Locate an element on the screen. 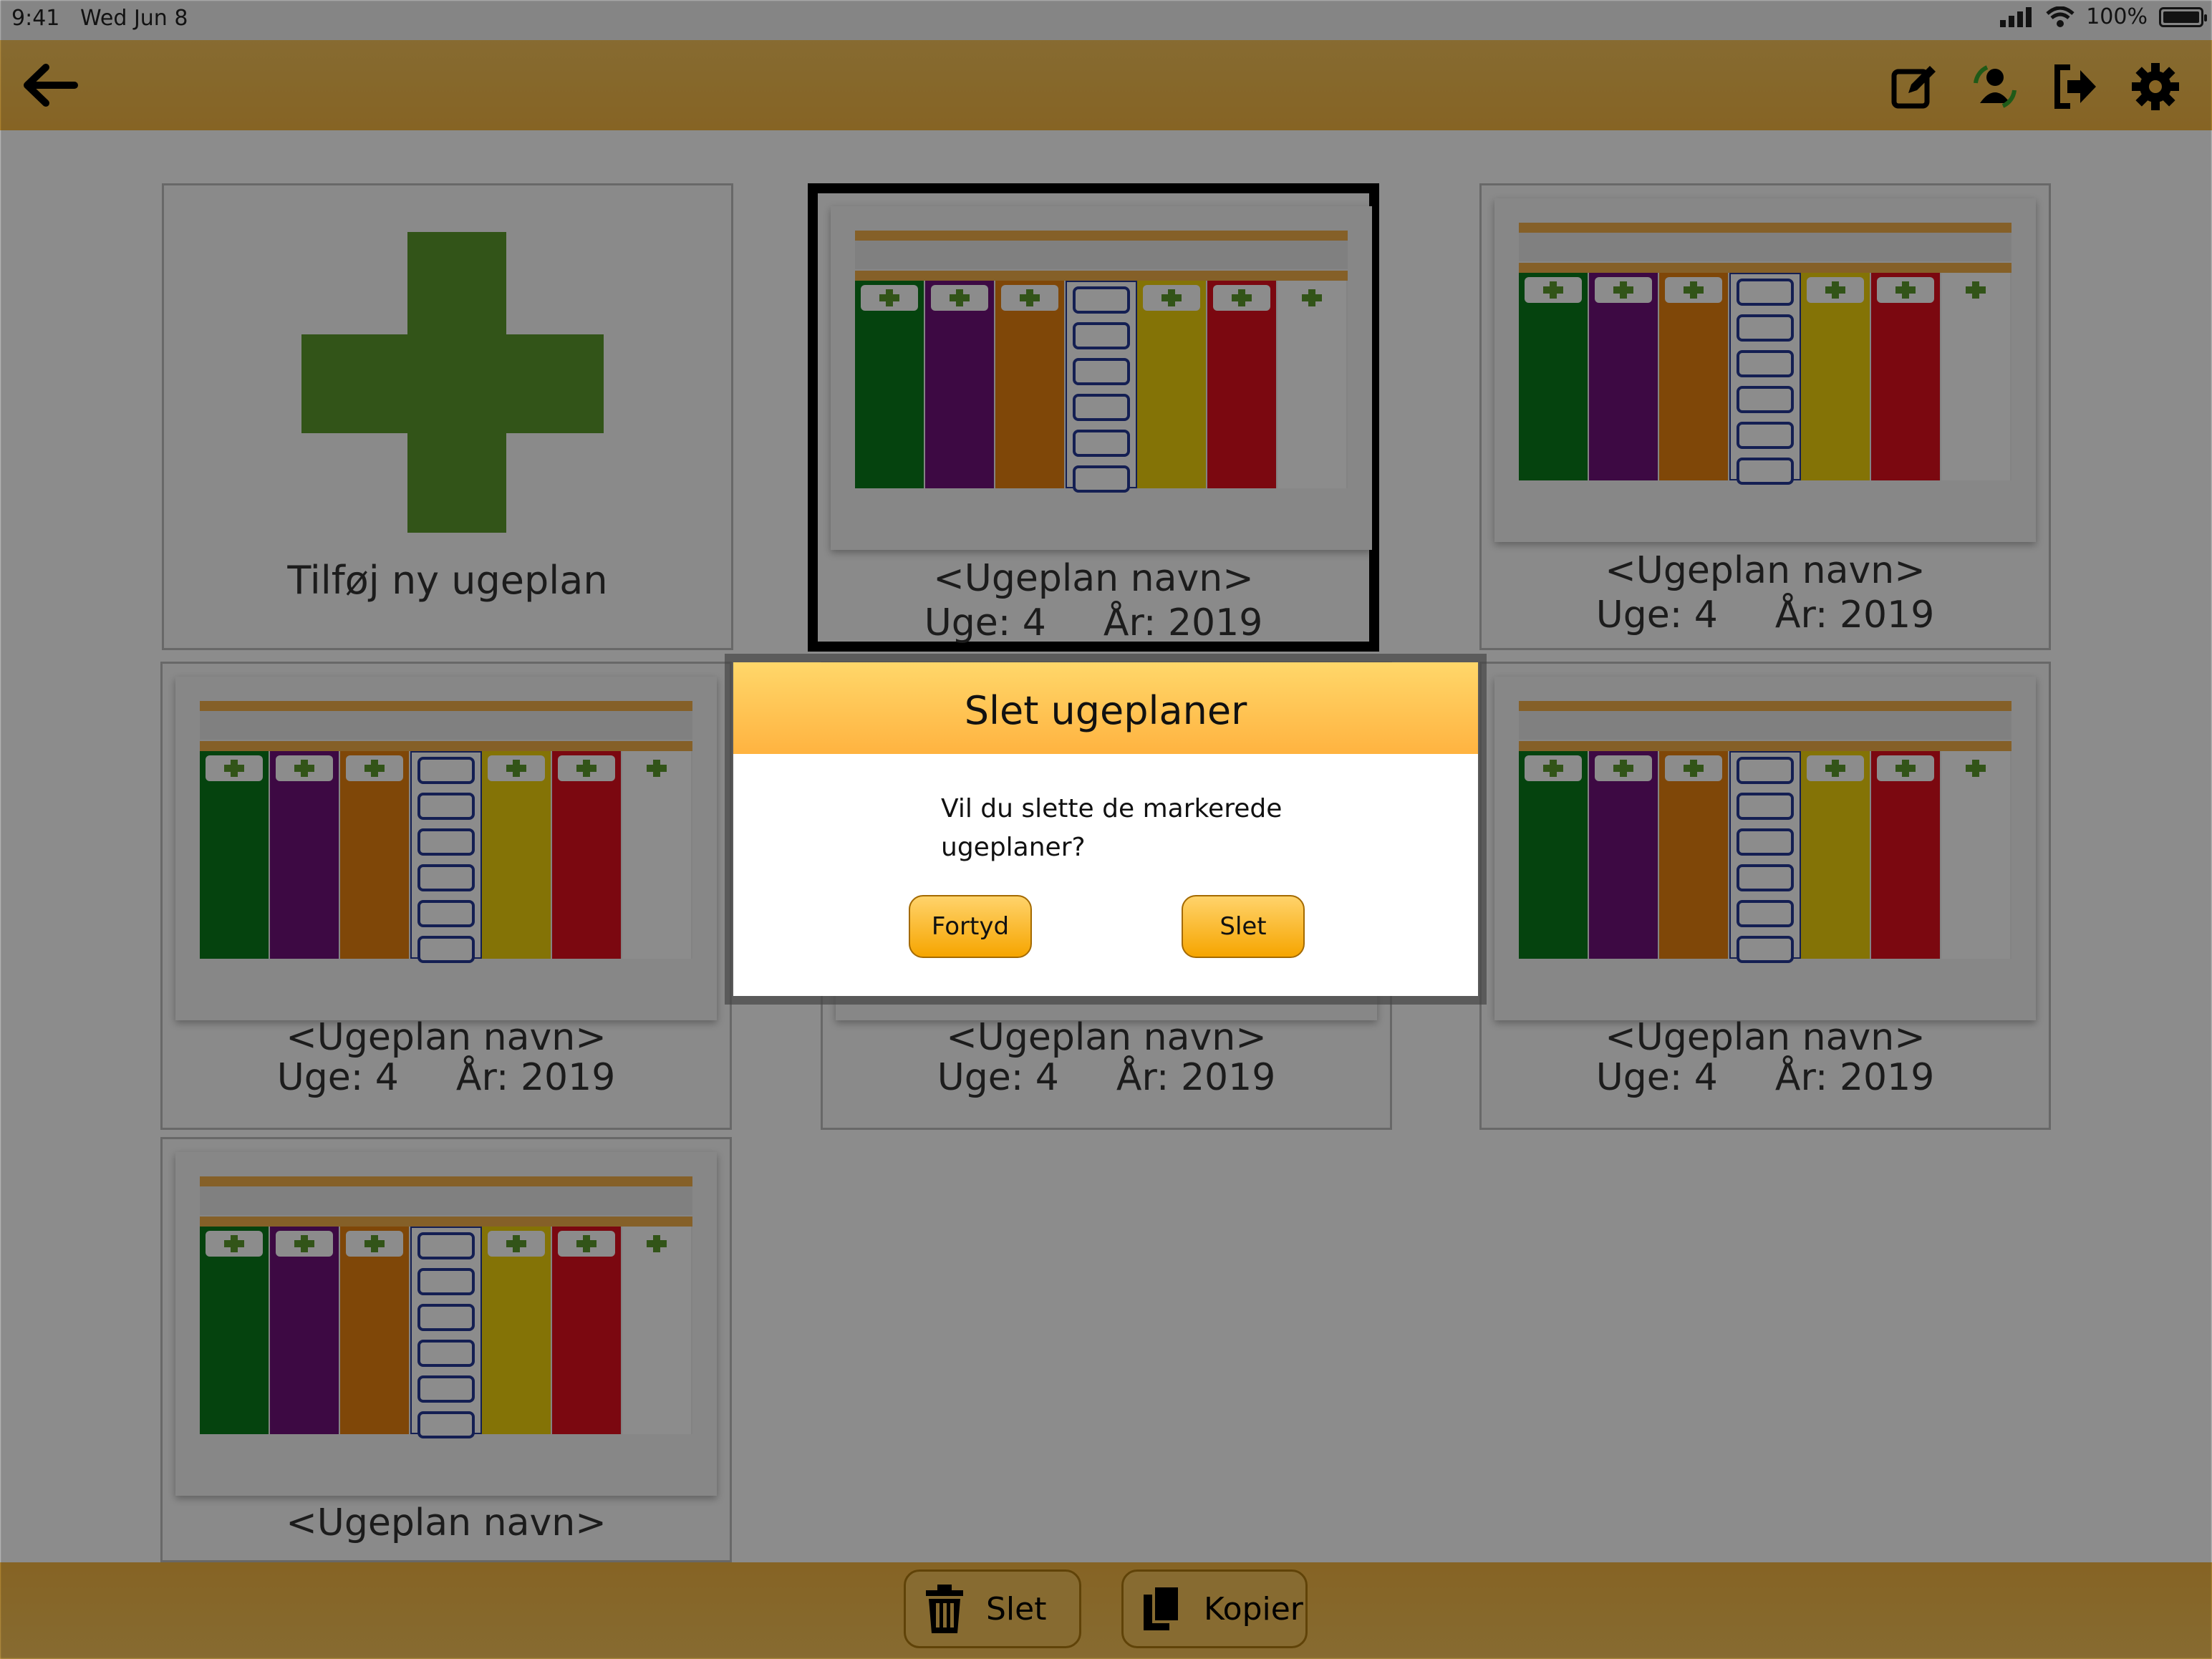 Image resolution: width=2212 pixels, height=1659 pixels. dialog-message-line1: Vil du slette de markerede is located at coordinates (1112, 809).